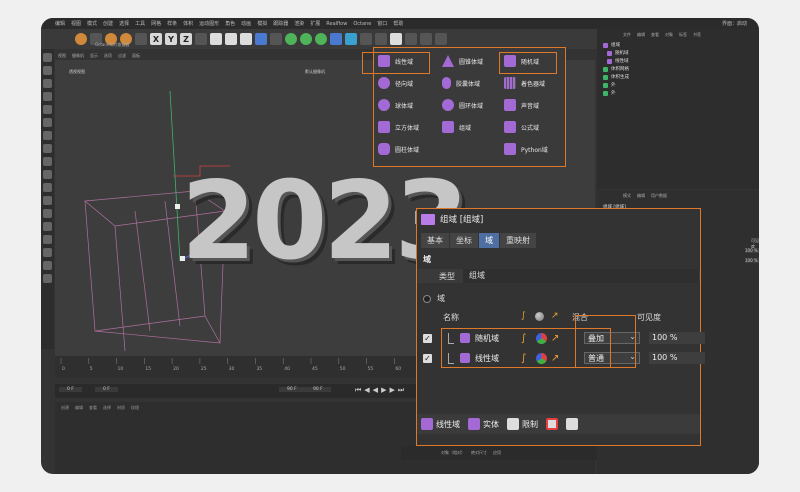 The image size is (800, 492). Describe the element at coordinates (315, 23) in the screenshot. I see `menu-item: 扩展` at that location.